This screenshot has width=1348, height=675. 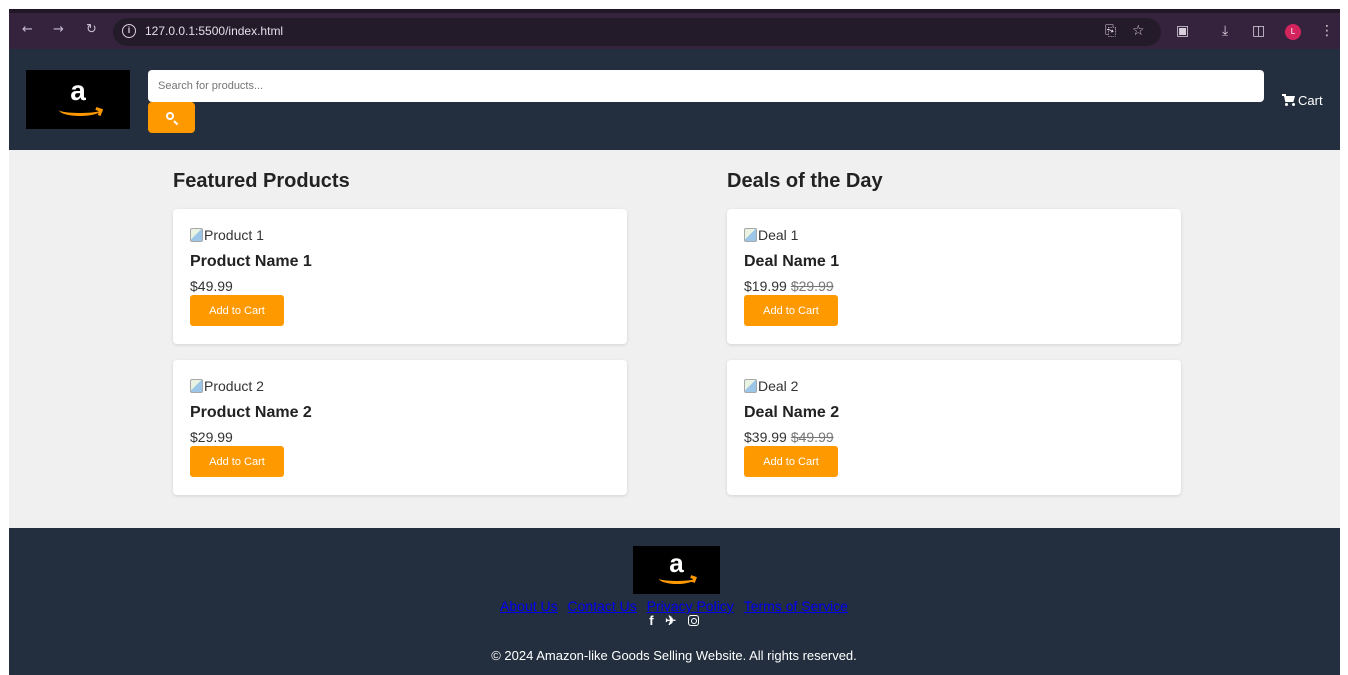 I want to click on price-value: $29.99, so click(x=211, y=437).